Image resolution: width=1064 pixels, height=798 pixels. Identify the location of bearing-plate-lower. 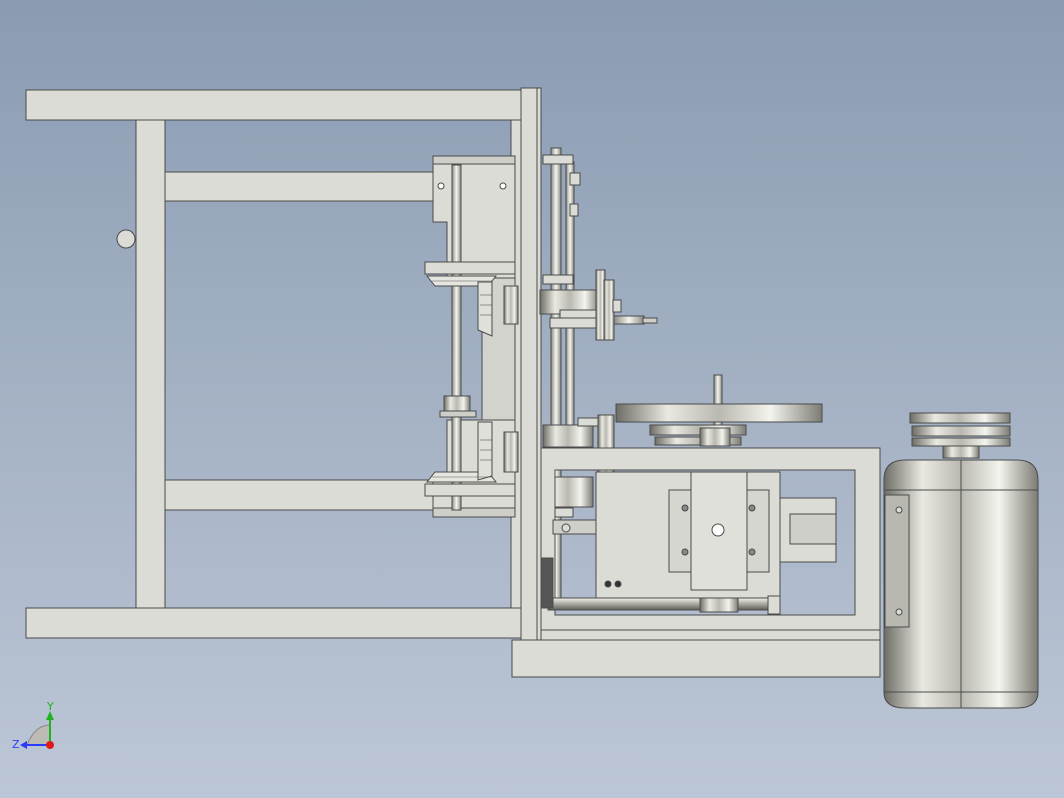
(470, 490).